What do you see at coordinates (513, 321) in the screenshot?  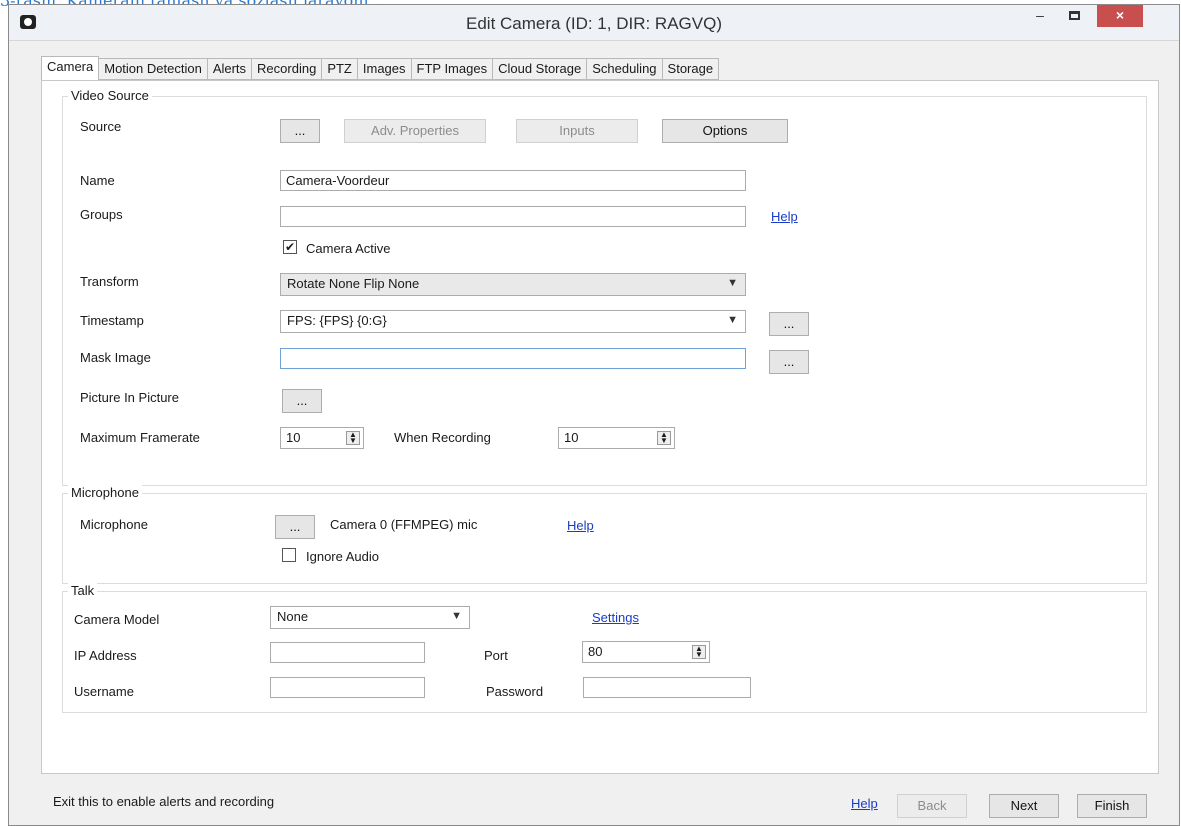 I see `timestamp-select: FPS: {FPS} {0:G} ▼` at bounding box center [513, 321].